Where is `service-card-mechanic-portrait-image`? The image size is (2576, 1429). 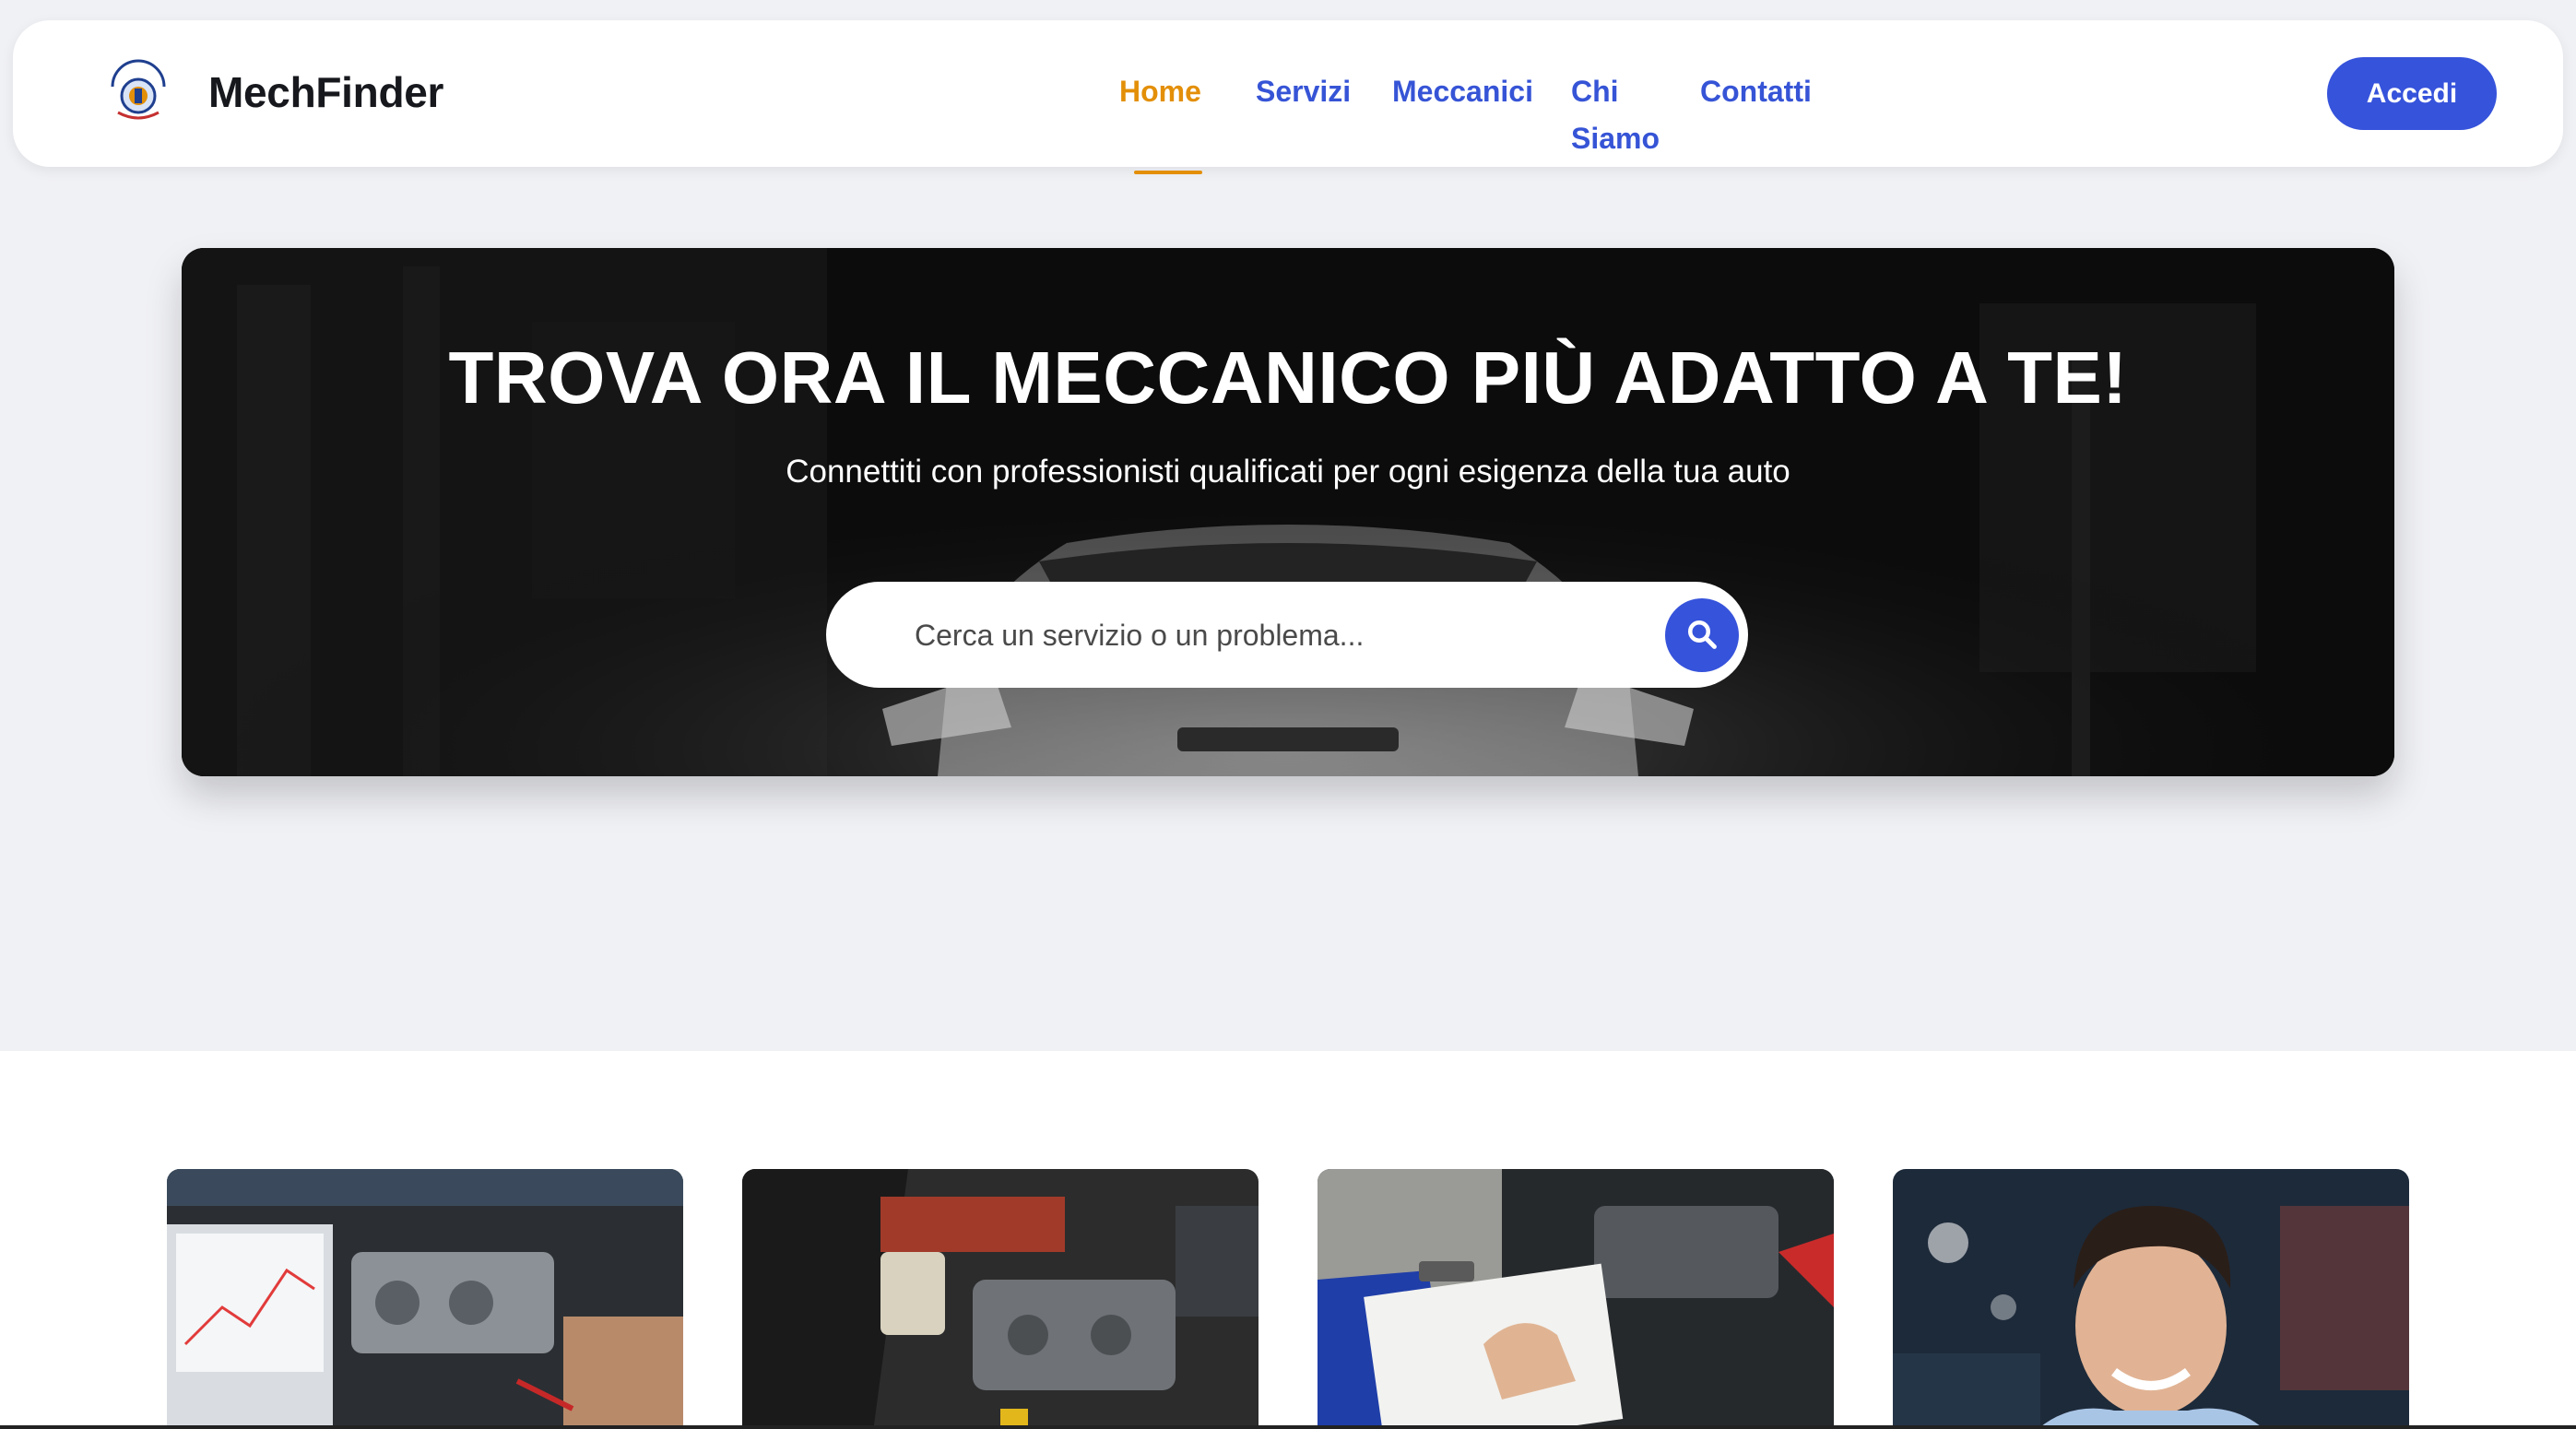
service-card-mechanic-portrait-image is located at coordinates (2151, 1299).